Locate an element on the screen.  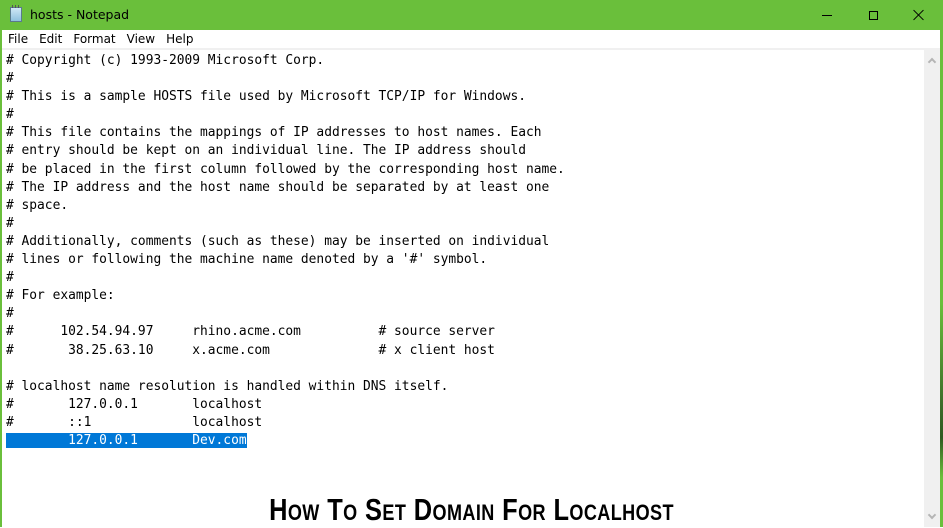
editor-line: # 127.0.0.1 localhost is located at coordinates (285, 405).